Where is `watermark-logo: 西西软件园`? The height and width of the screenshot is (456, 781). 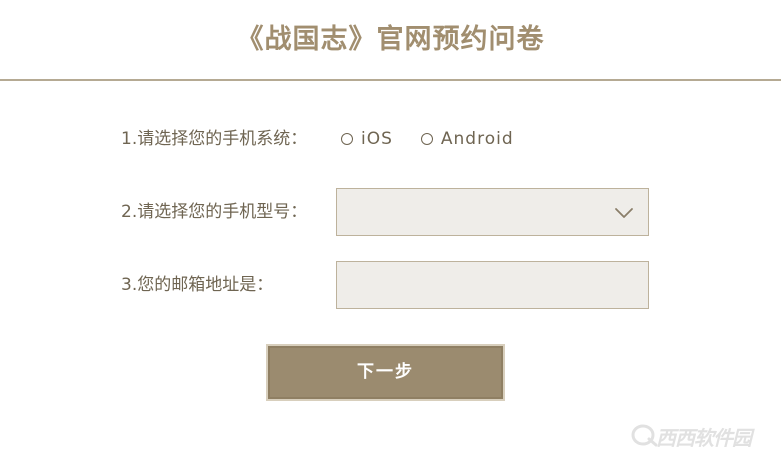 watermark-logo: 西西软件园 is located at coordinates (700, 435).